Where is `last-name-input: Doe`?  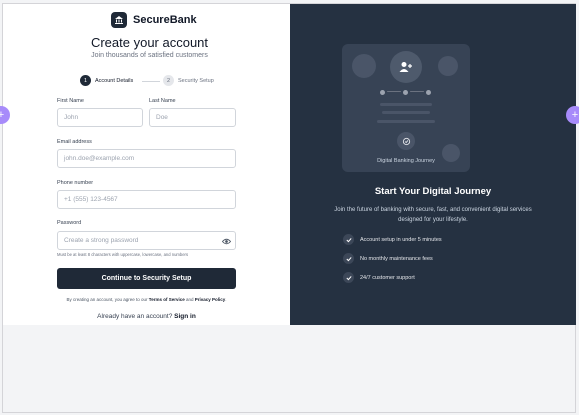 last-name-input: Doe is located at coordinates (192, 117).